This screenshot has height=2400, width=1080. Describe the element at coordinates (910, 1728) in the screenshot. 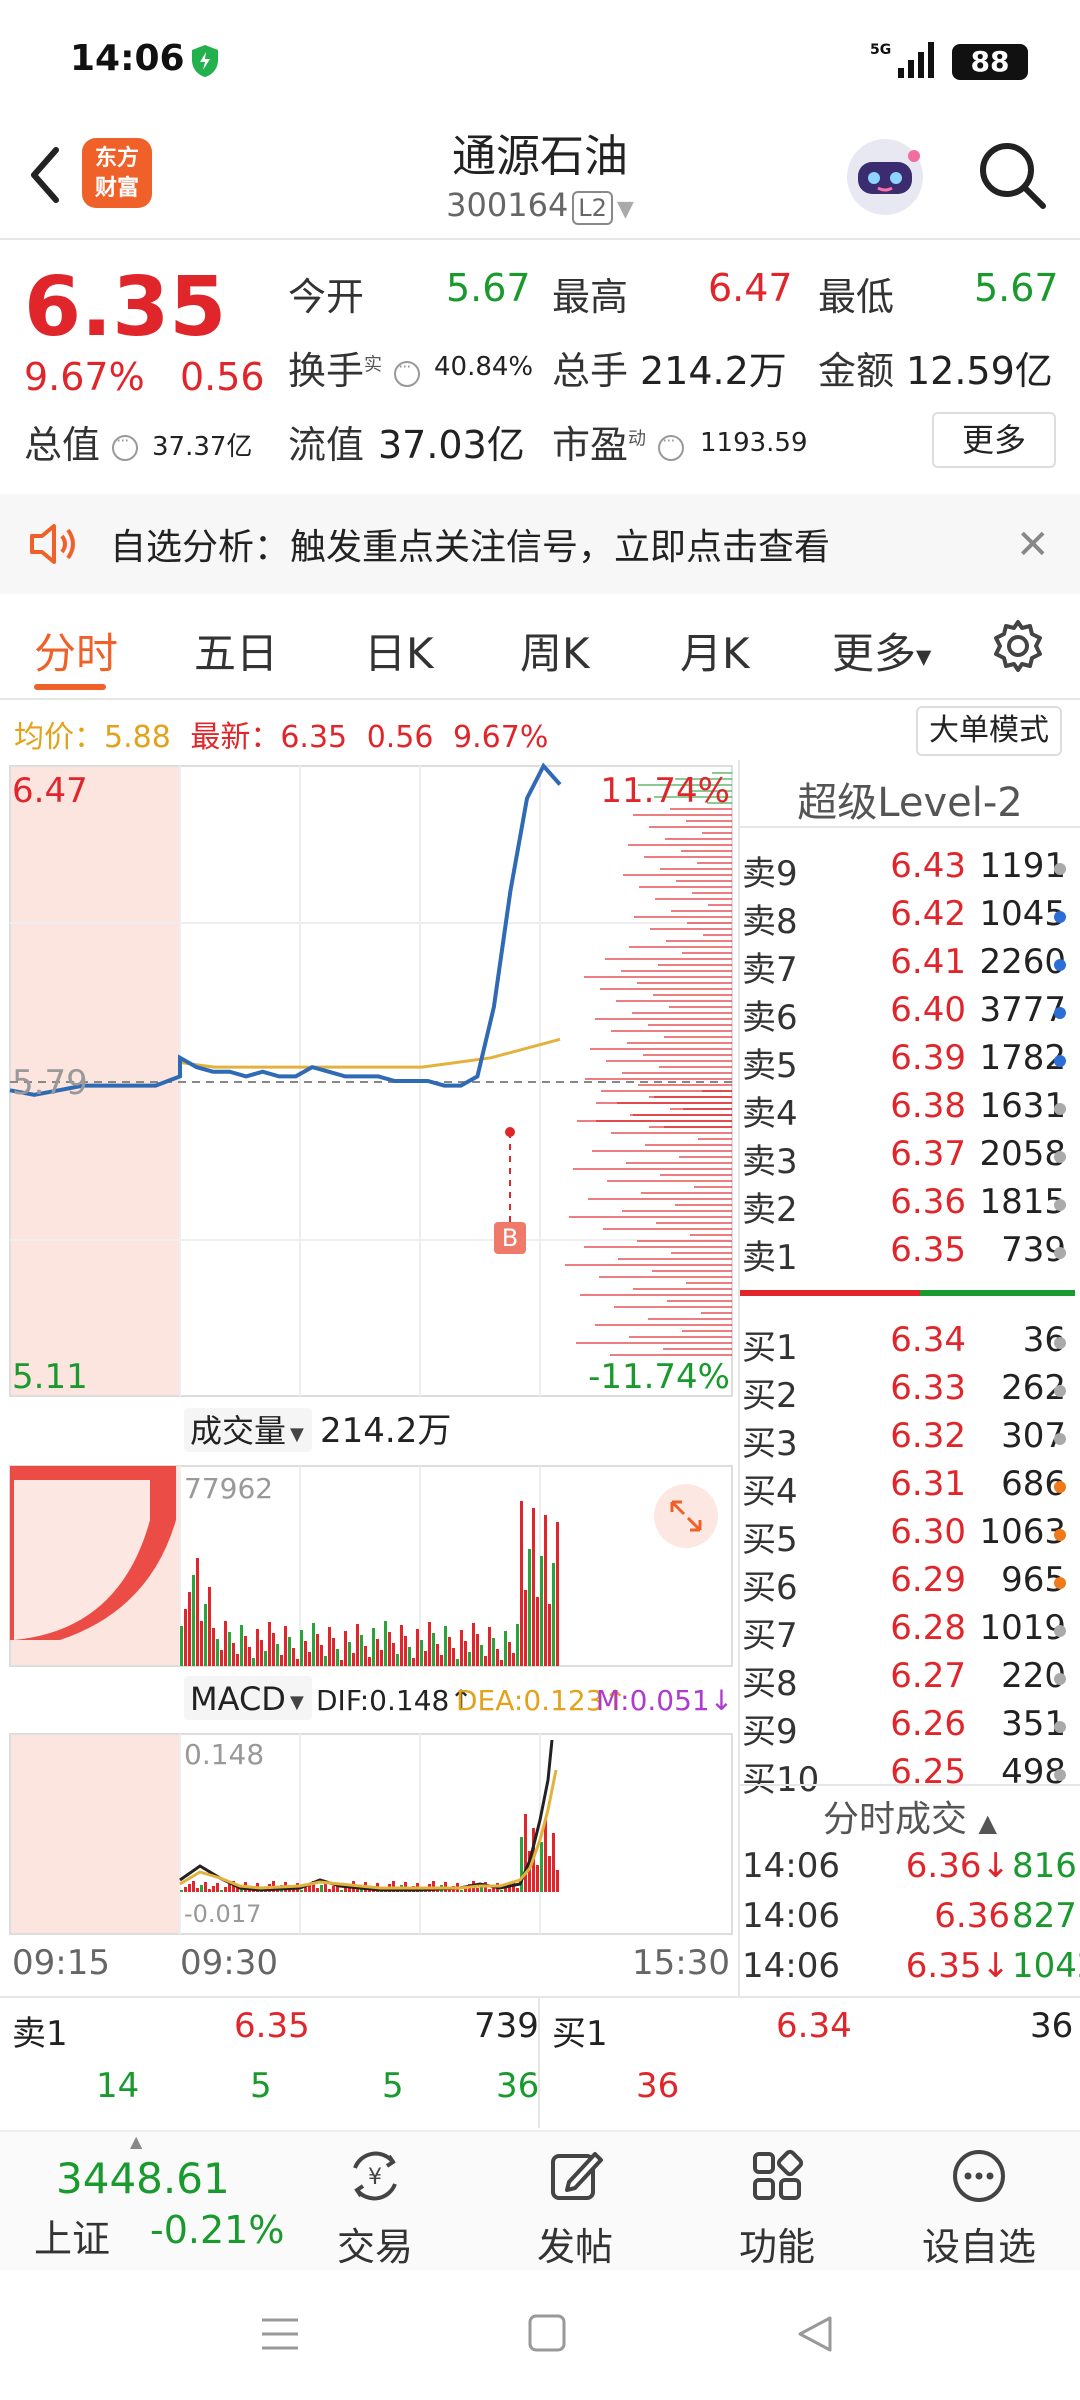

I see `buy-level-row: 买9 6.26 351` at that location.